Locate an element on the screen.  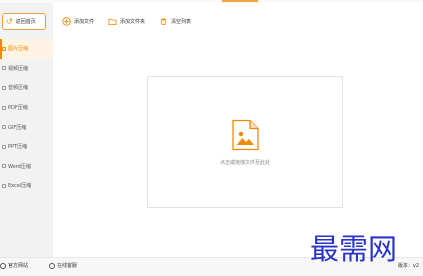
back-home-label: 返回首页 is located at coordinates (25, 22).